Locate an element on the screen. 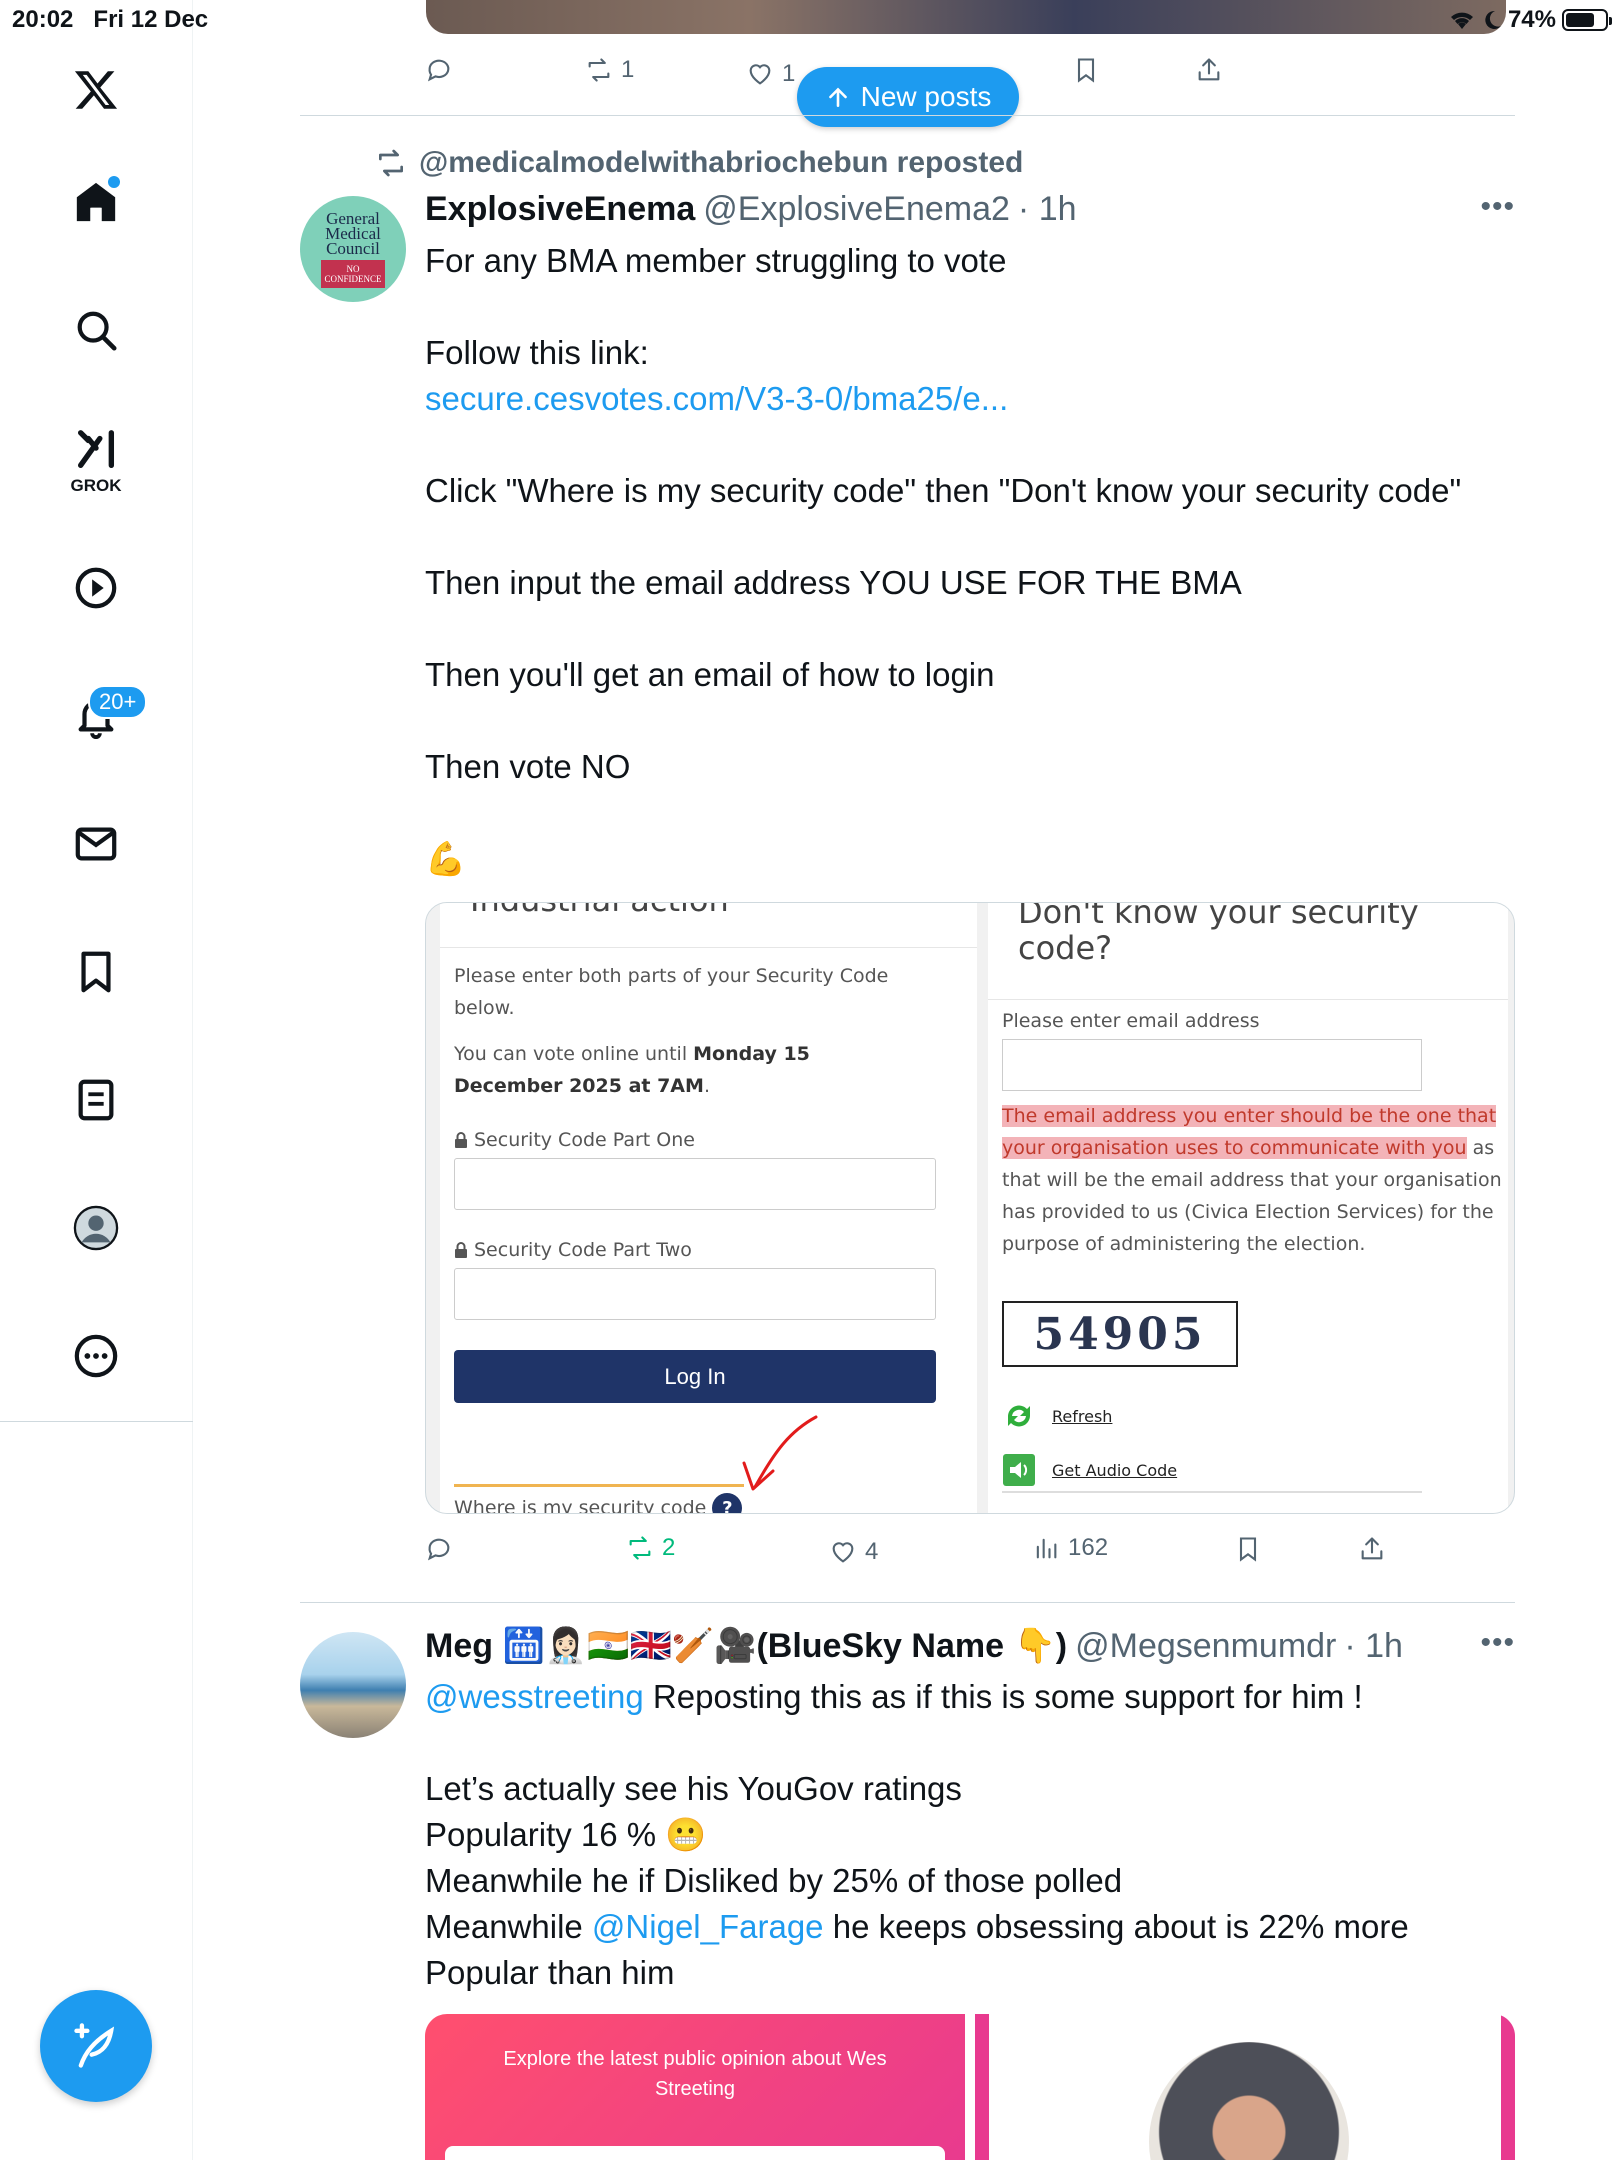 This screenshot has width=1620, height=2160. mention-link: @wesstreeting is located at coordinates (534, 1696).